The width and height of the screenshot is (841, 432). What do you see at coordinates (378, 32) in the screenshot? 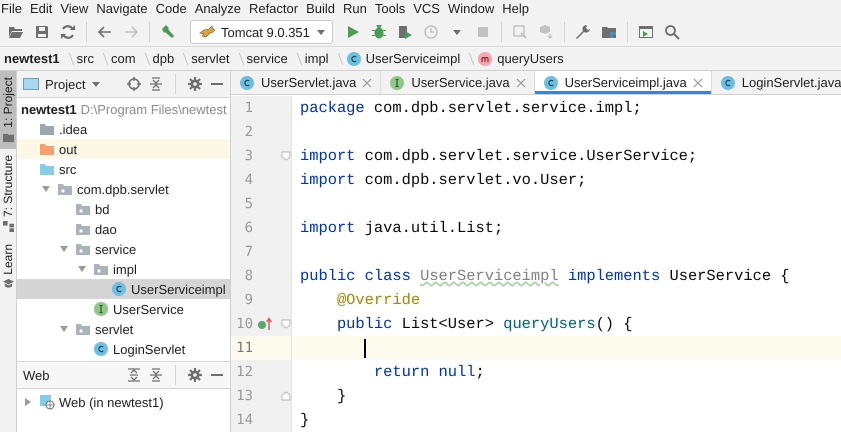
I see `bug-icon` at bounding box center [378, 32].